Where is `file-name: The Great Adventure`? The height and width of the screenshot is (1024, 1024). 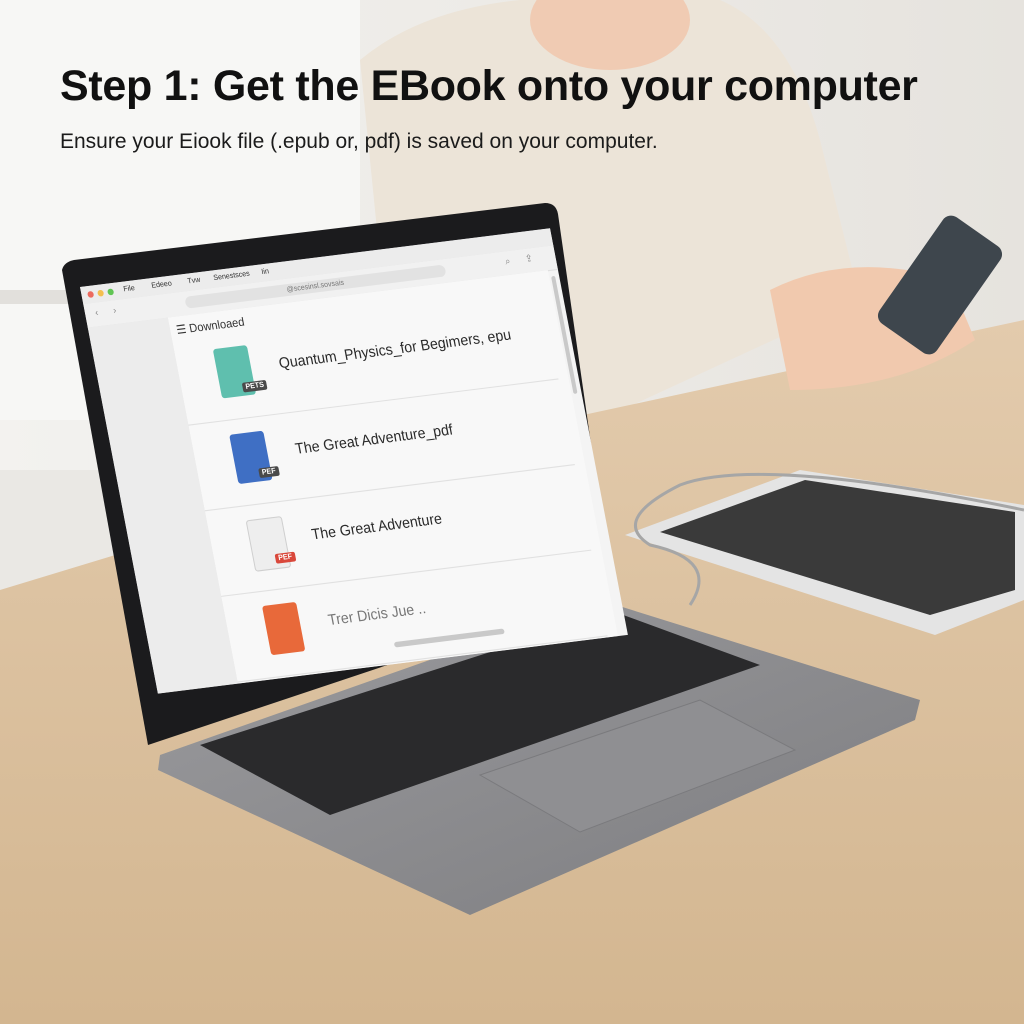
file-name: The Great Adventure is located at coordinates (376, 525).